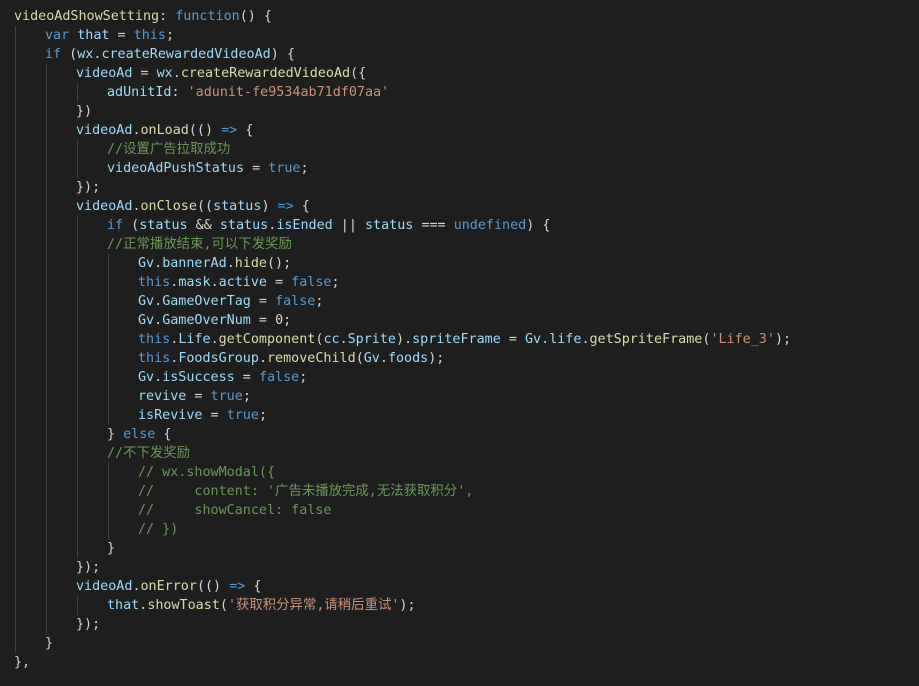 The height and width of the screenshot is (686, 919). What do you see at coordinates (163, 225) in the screenshot?
I see `code-token: status` at bounding box center [163, 225].